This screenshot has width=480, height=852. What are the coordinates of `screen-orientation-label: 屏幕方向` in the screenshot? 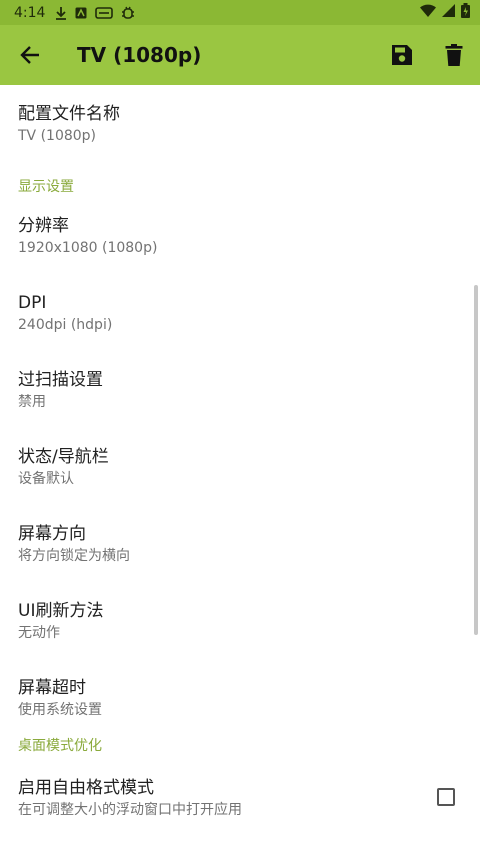 It's located at (52, 534).